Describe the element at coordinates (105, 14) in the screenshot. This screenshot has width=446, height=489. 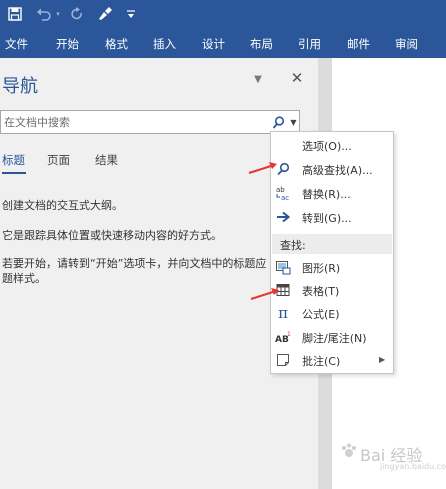
I see `format-painter-icon` at that location.